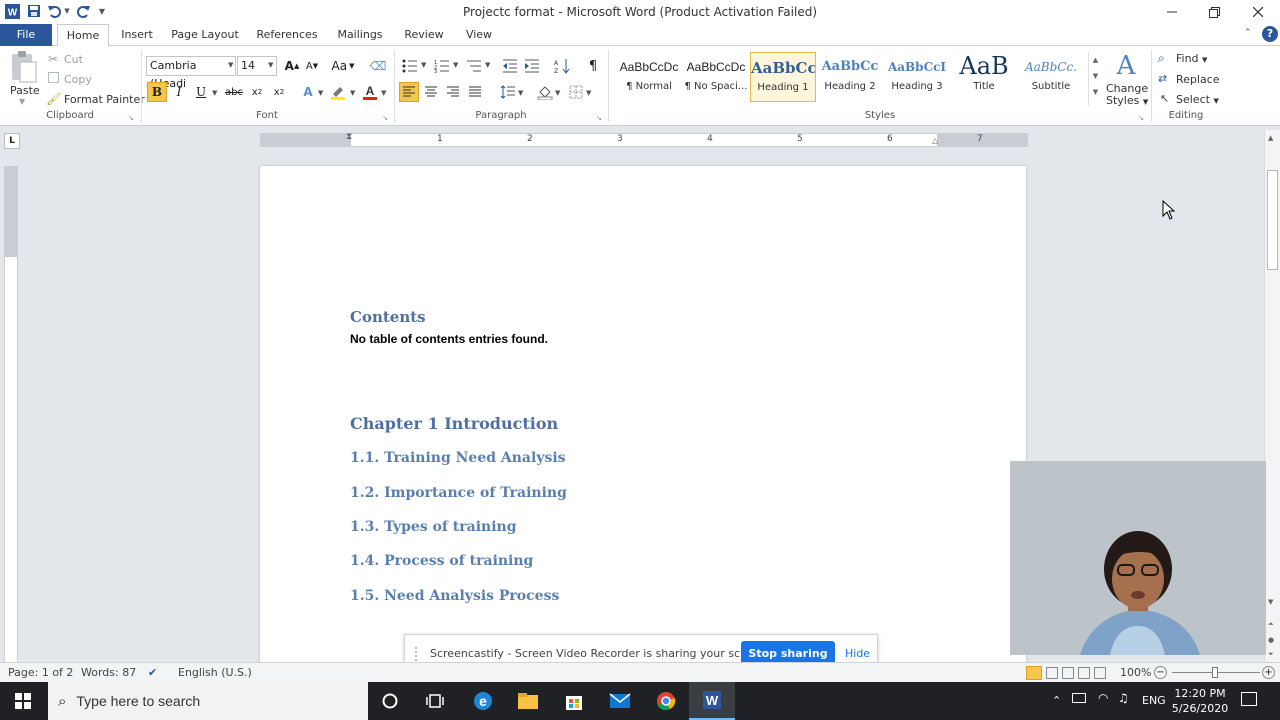 The width and height of the screenshot is (1280, 720). What do you see at coordinates (40, 673) in the screenshot?
I see `page-count: Page: 1 of 2` at bounding box center [40, 673].